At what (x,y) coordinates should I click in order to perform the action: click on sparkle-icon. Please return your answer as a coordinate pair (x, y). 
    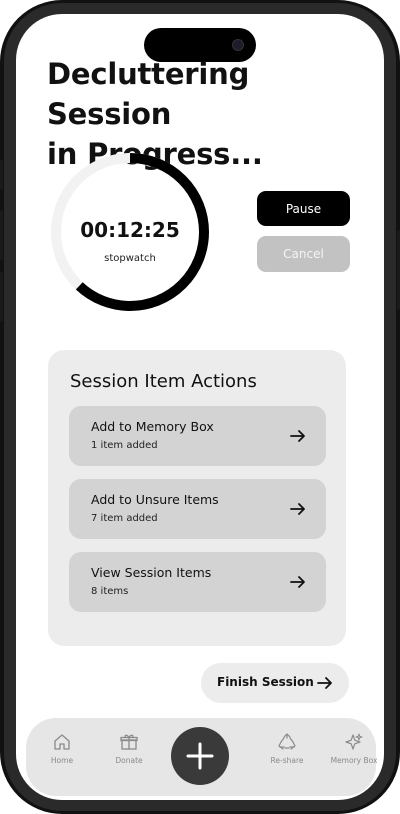
    Looking at the image, I should click on (354, 741).